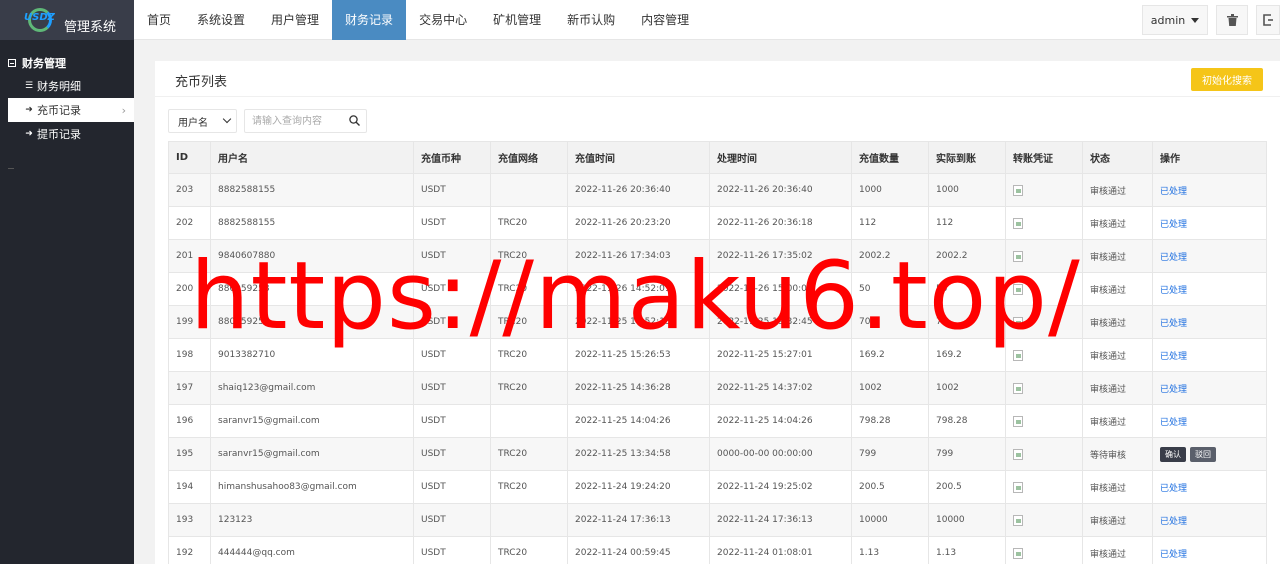 The image size is (1280, 564). Describe the element at coordinates (295, 20) in the screenshot. I see `tab-user-management: 用户管理` at that location.